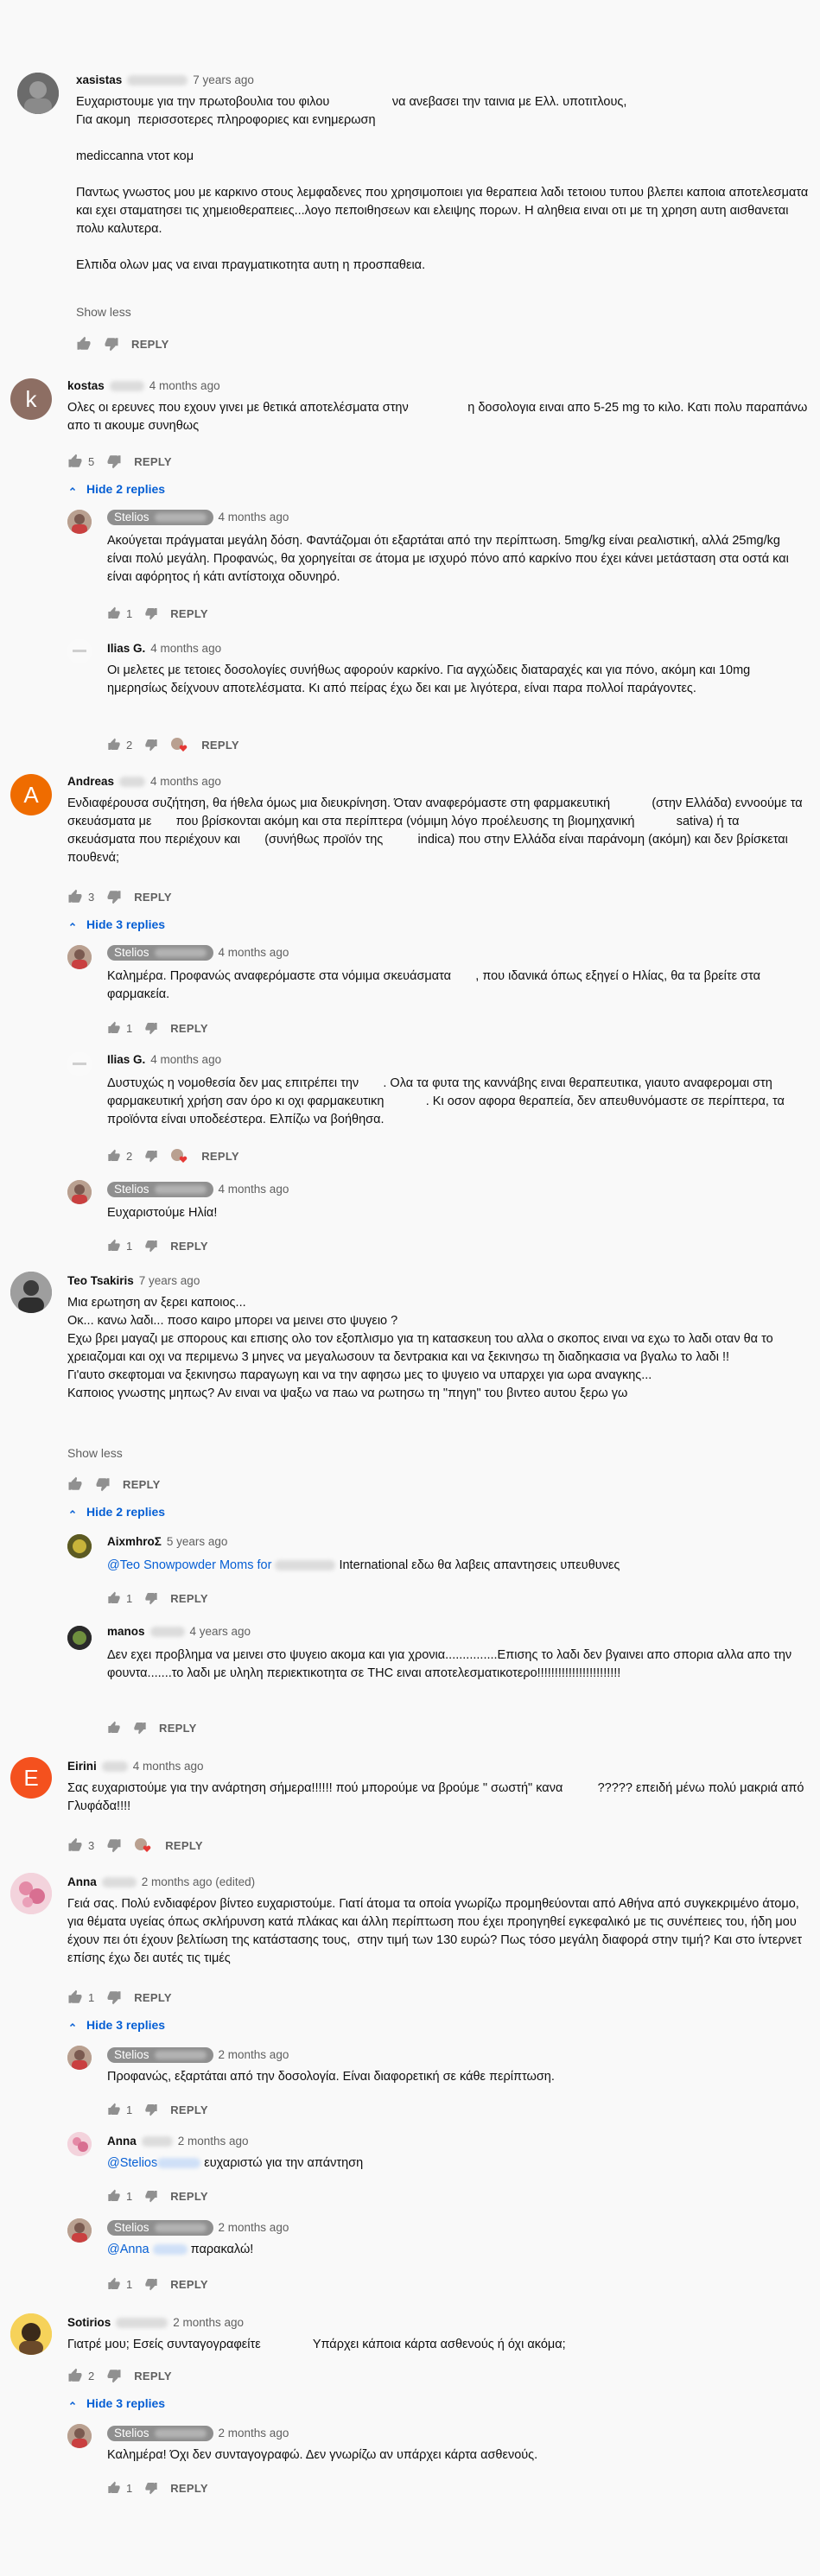  Describe the element at coordinates (31, 1778) in the screenshot. I see `avatar: E` at that location.